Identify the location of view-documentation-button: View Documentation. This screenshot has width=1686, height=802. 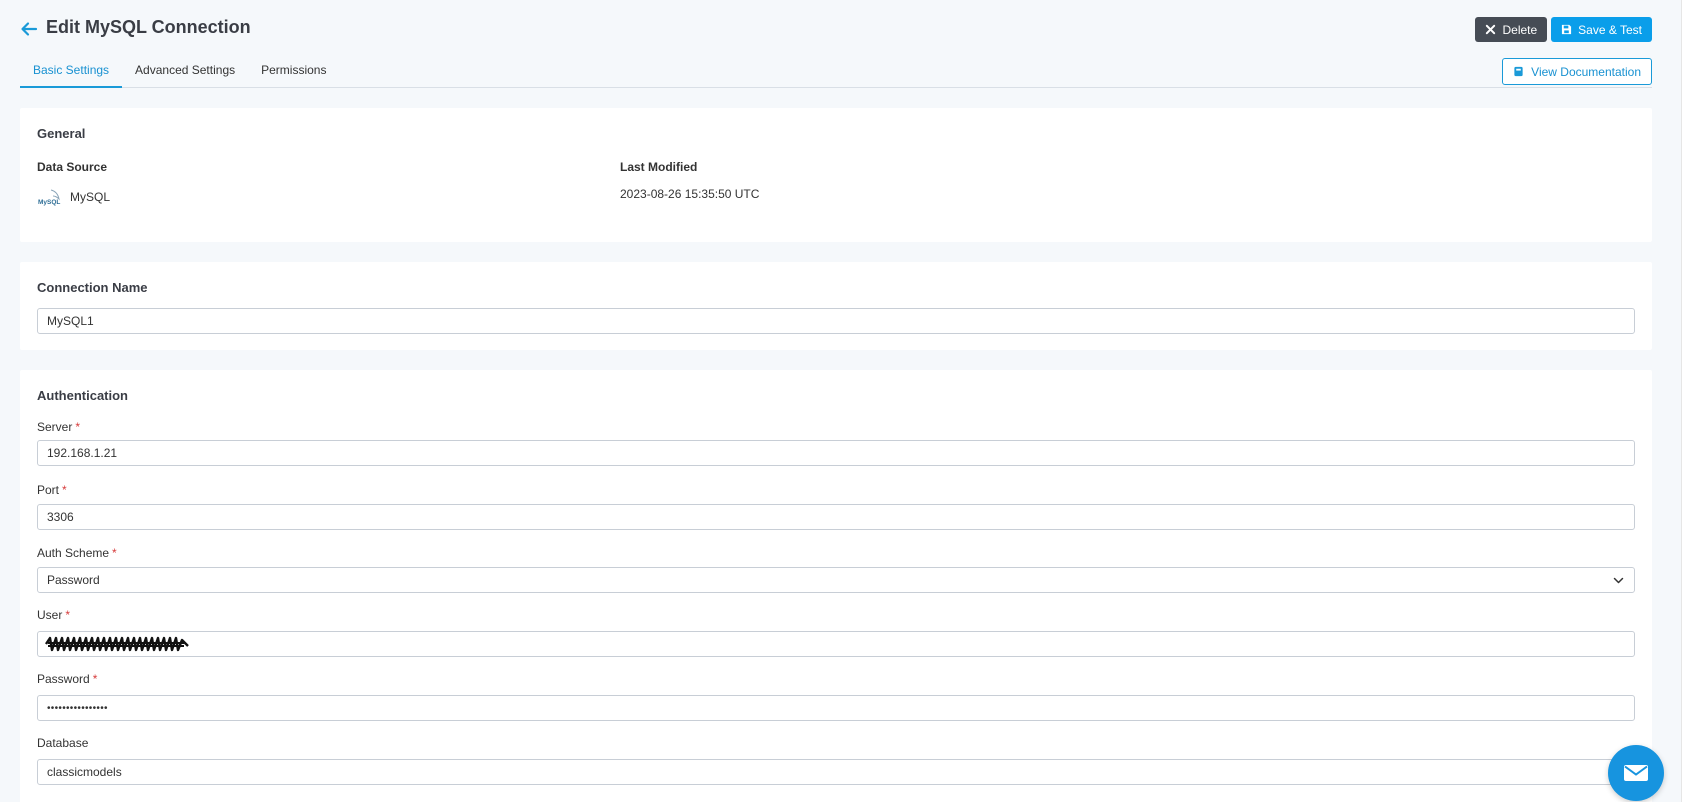
(1577, 71).